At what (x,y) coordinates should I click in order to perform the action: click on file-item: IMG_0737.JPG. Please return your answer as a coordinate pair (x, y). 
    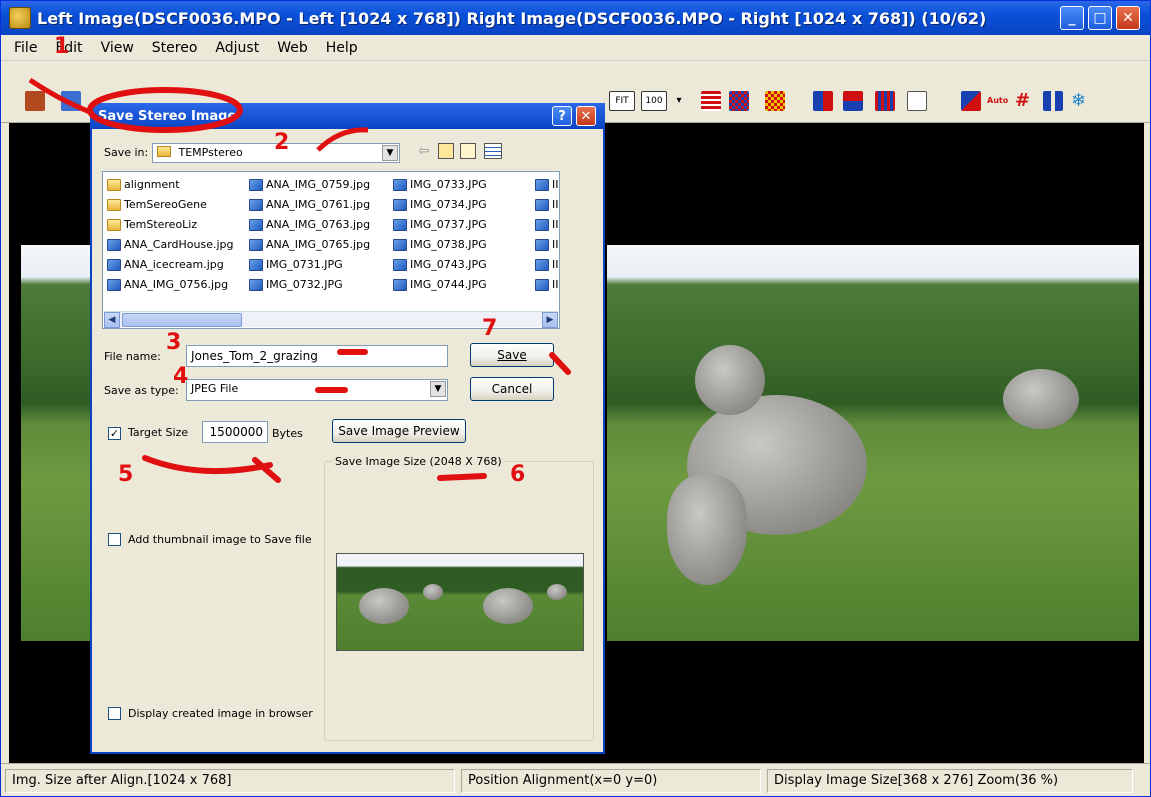
    Looking at the image, I should click on (440, 224).